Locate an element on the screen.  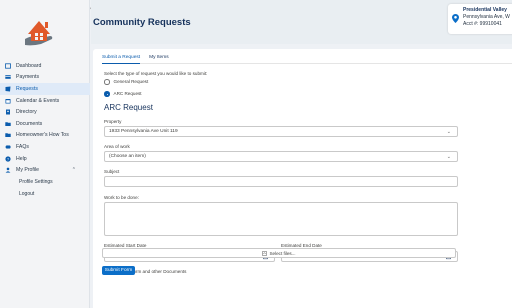
work-label: Work to be done: is located at coordinates (121, 197).